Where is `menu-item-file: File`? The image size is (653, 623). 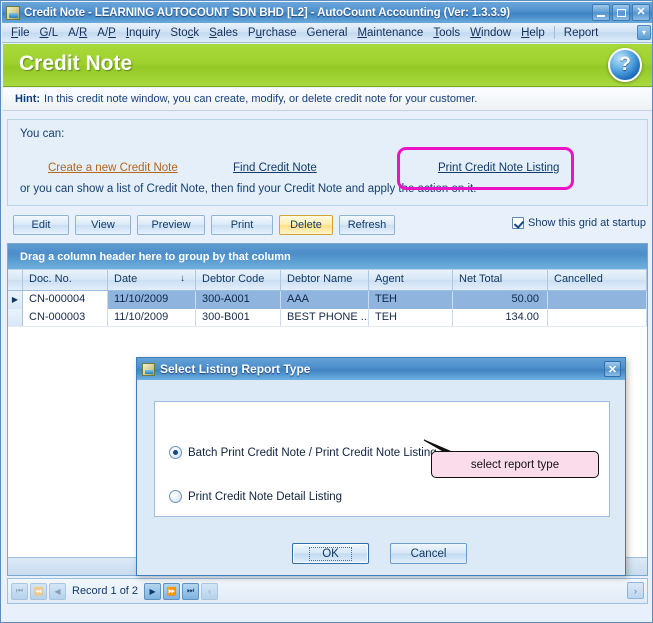 menu-item-file: File is located at coordinates (20, 33).